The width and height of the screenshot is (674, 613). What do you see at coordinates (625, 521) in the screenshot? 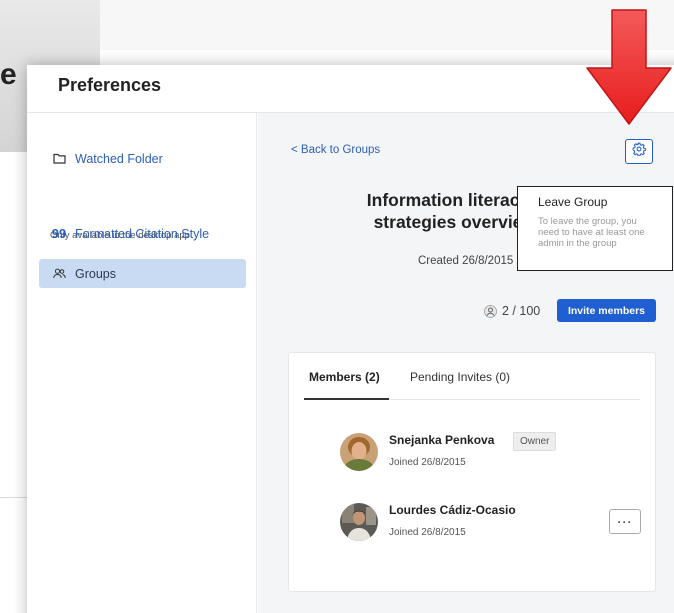
I see `member-more-button: ···` at bounding box center [625, 521].